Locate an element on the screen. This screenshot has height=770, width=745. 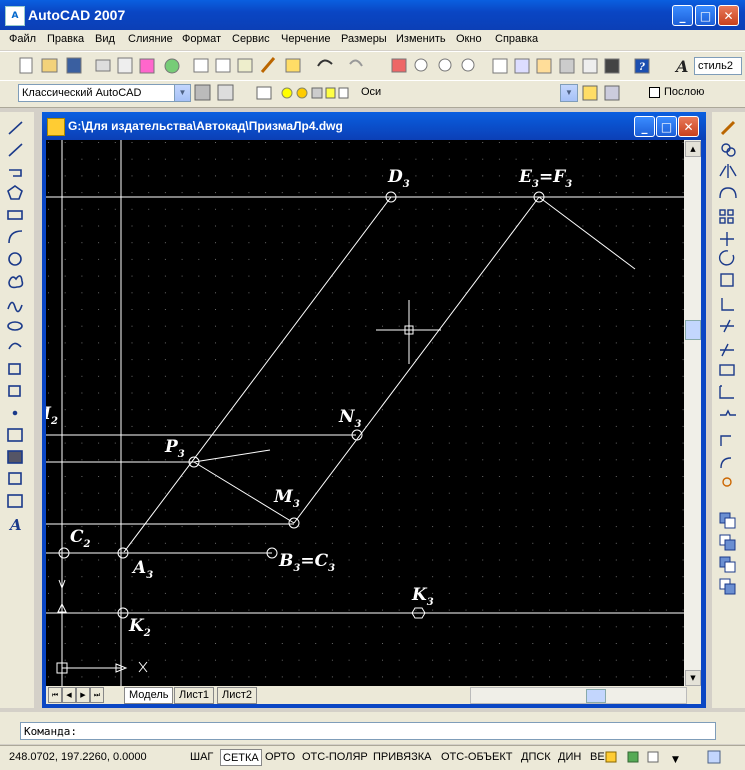
toggle-grid: СЕТКА is located at coordinates (241, 757).